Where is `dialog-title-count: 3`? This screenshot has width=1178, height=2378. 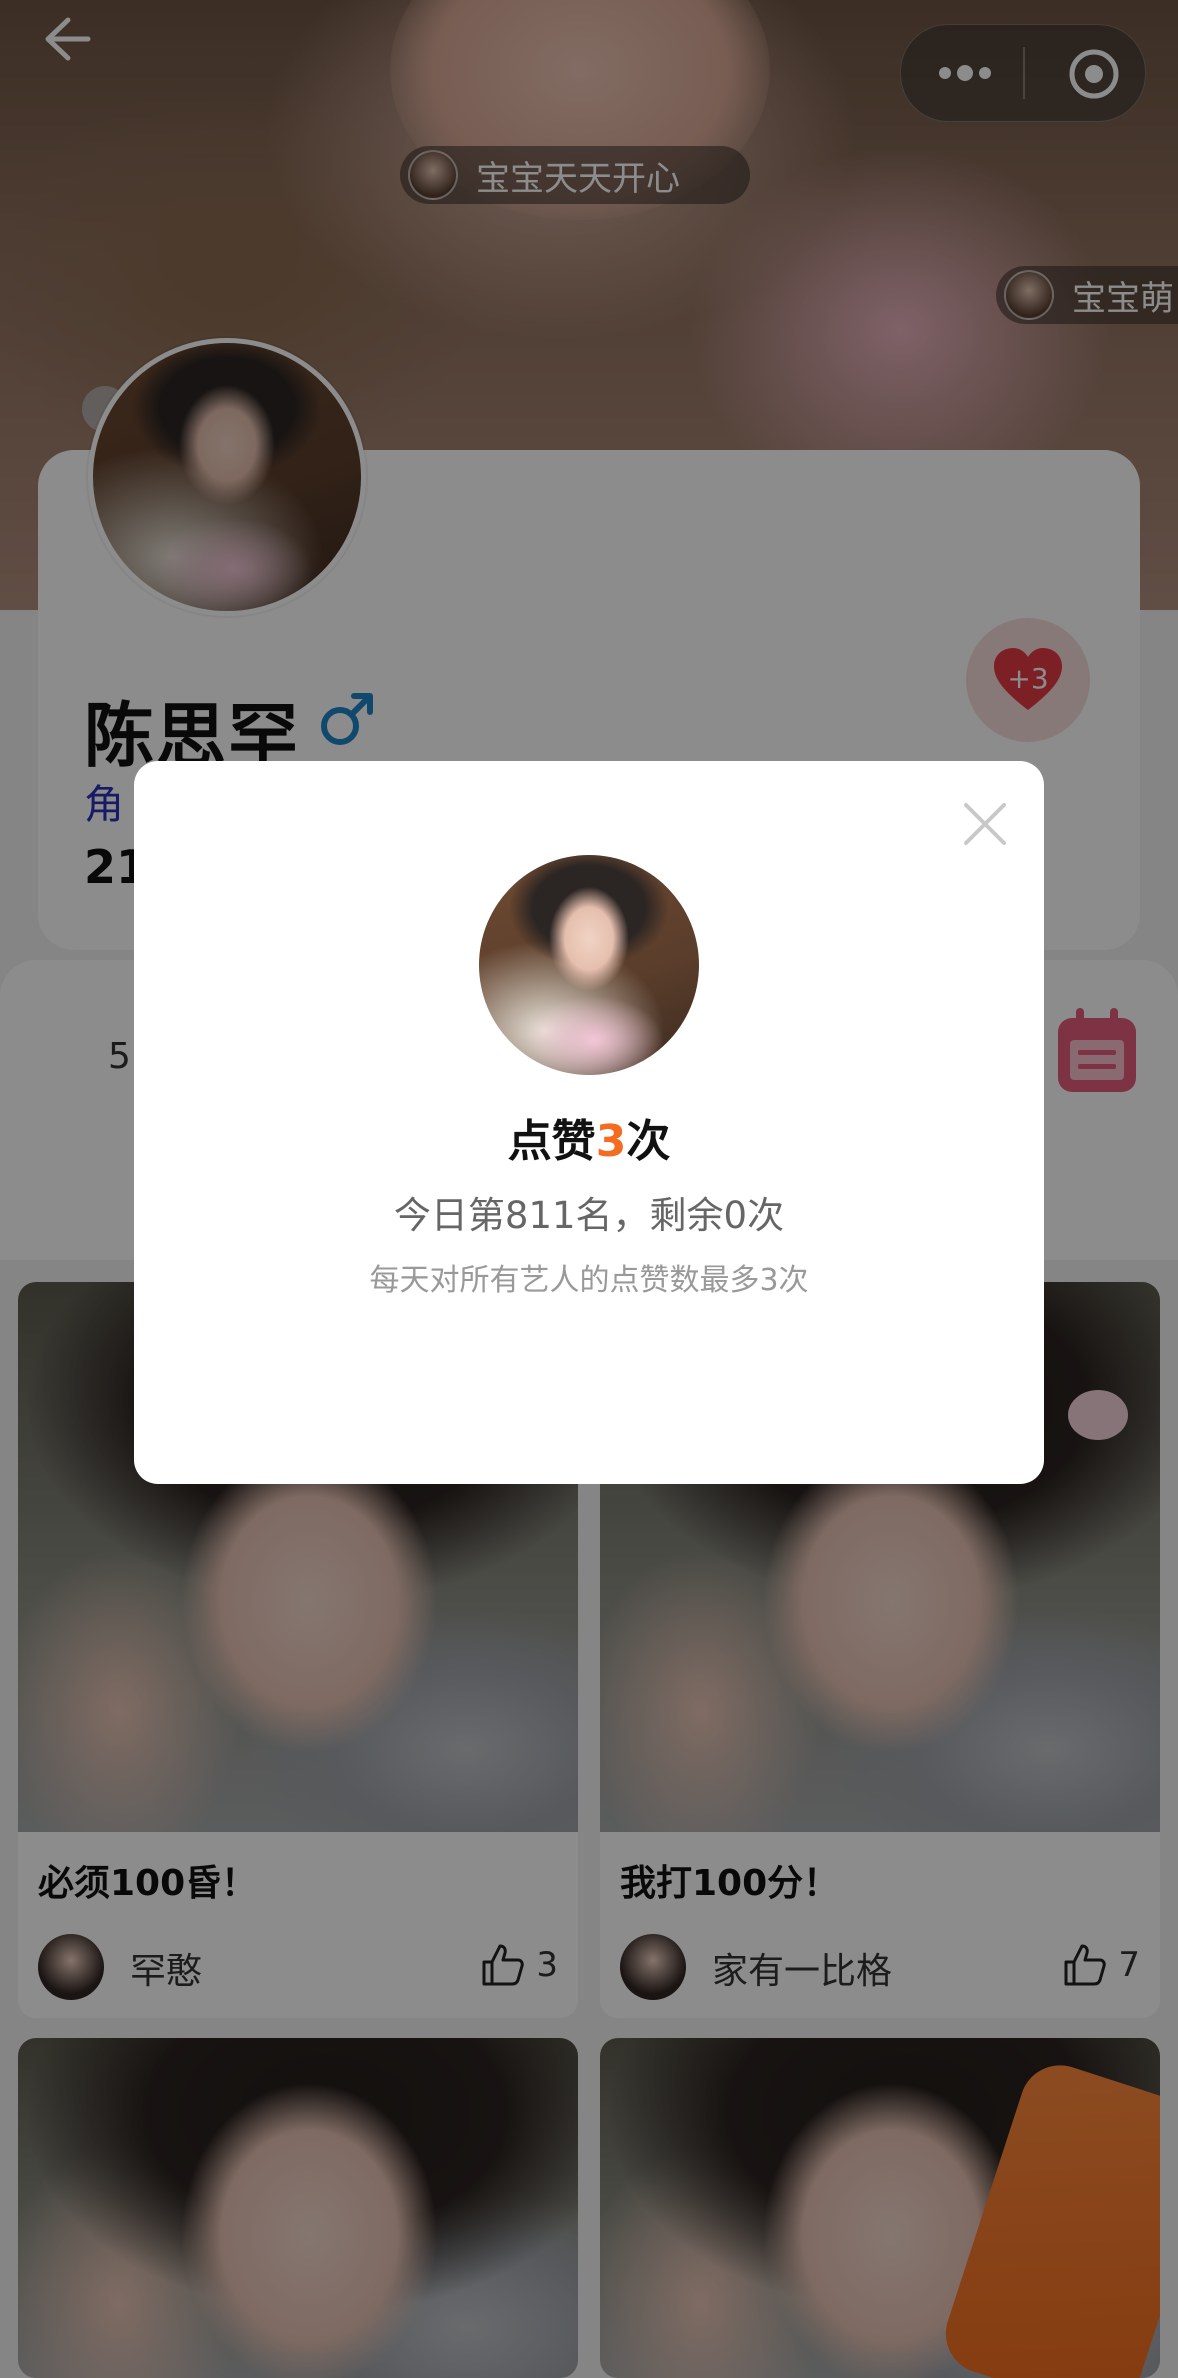
dialog-title-count: 3 is located at coordinates (611, 1141).